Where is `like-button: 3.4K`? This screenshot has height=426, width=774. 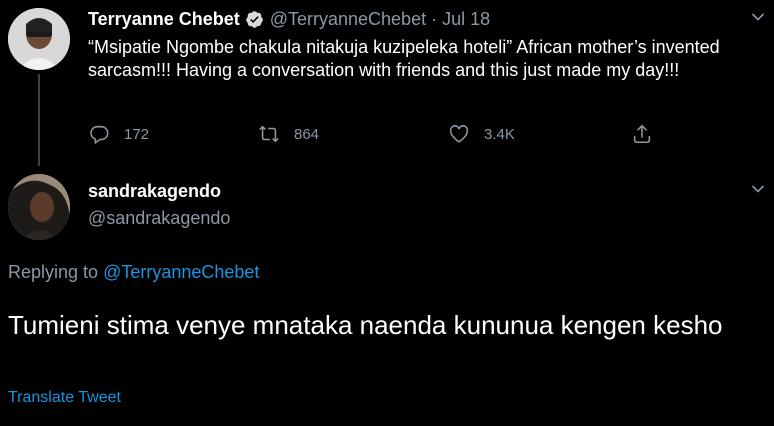 like-button: 3.4K is located at coordinates (481, 134).